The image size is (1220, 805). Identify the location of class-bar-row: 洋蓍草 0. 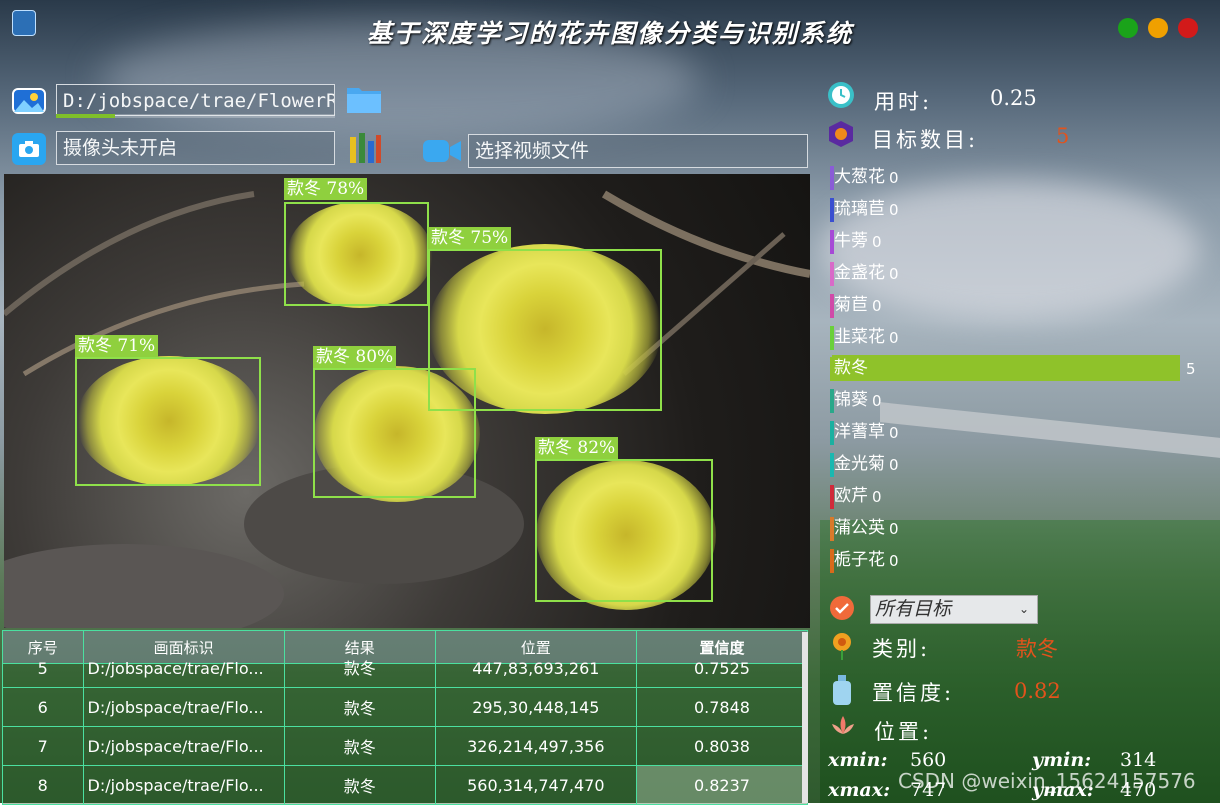
(1020, 432).